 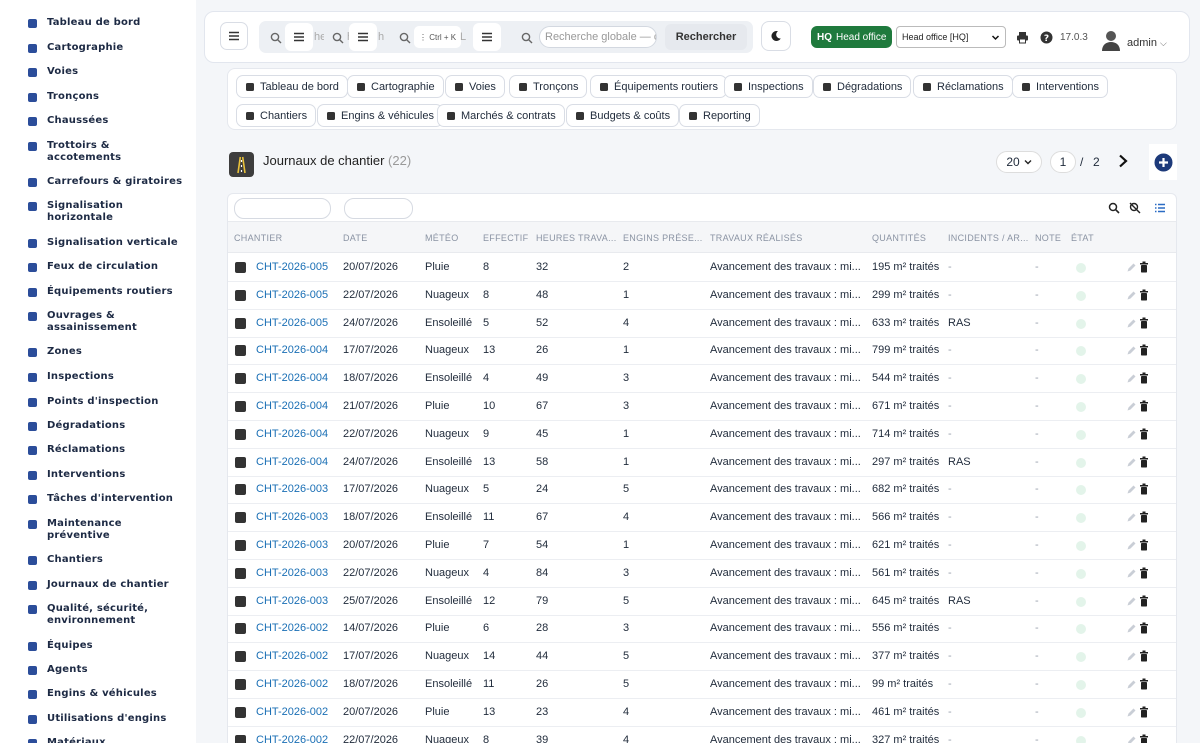 I want to click on sidebar-item-1: Tableau de bord, so click(x=109, y=23).